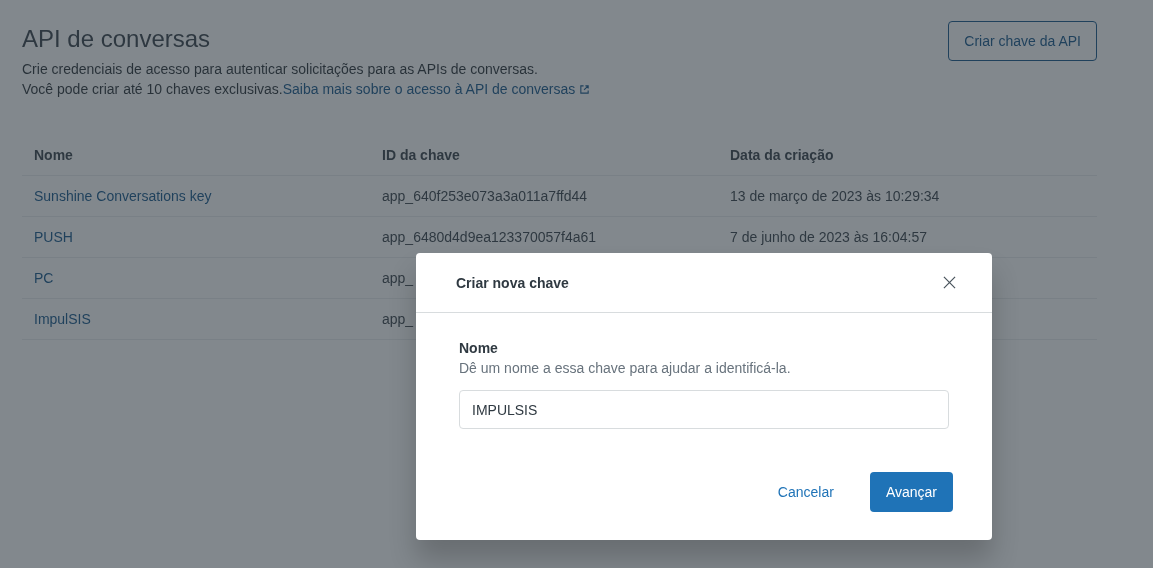 Image resolution: width=1153 pixels, height=568 pixels. I want to click on key-name-link: PUSH, so click(53, 237).